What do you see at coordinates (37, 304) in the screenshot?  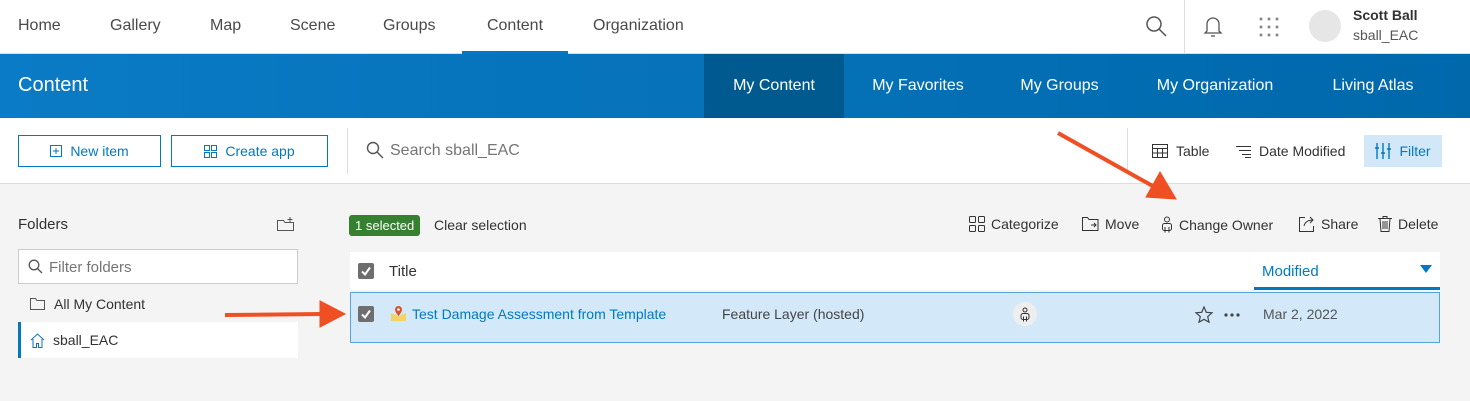 I see `folder-icon` at bounding box center [37, 304].